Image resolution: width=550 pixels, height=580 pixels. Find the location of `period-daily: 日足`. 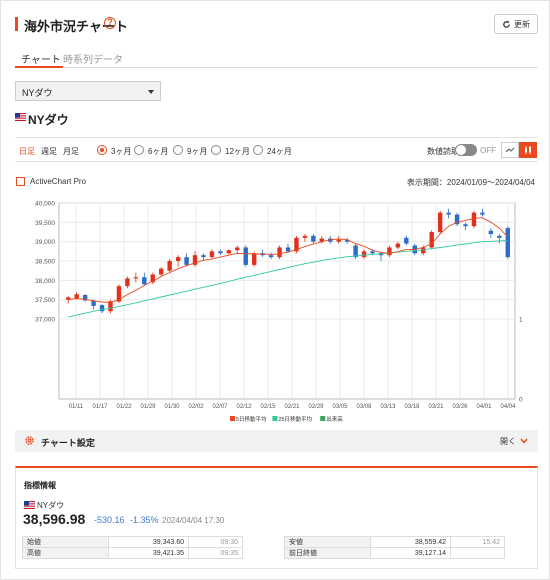

period-daily: 日足 is located at coordinates (27, 151).